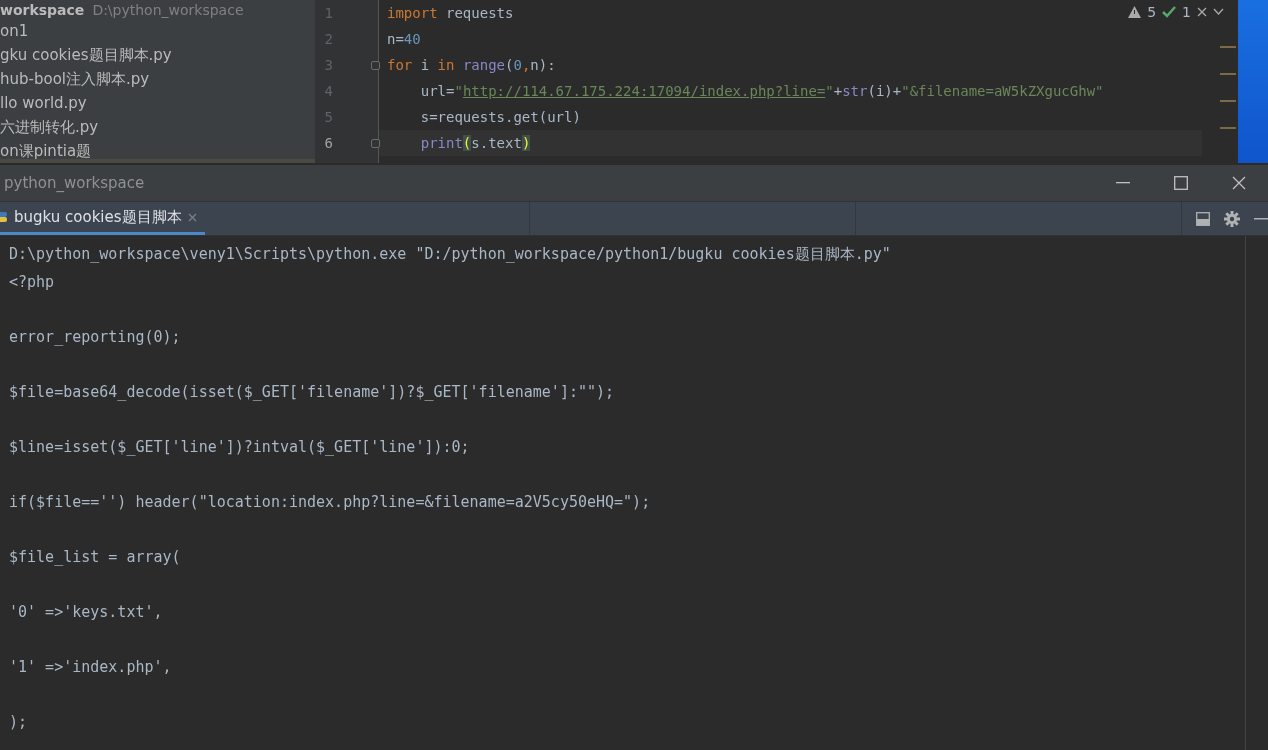 This screenshot has height=750, width=1268. I want to click on line-number: 6, so click(328, 143).